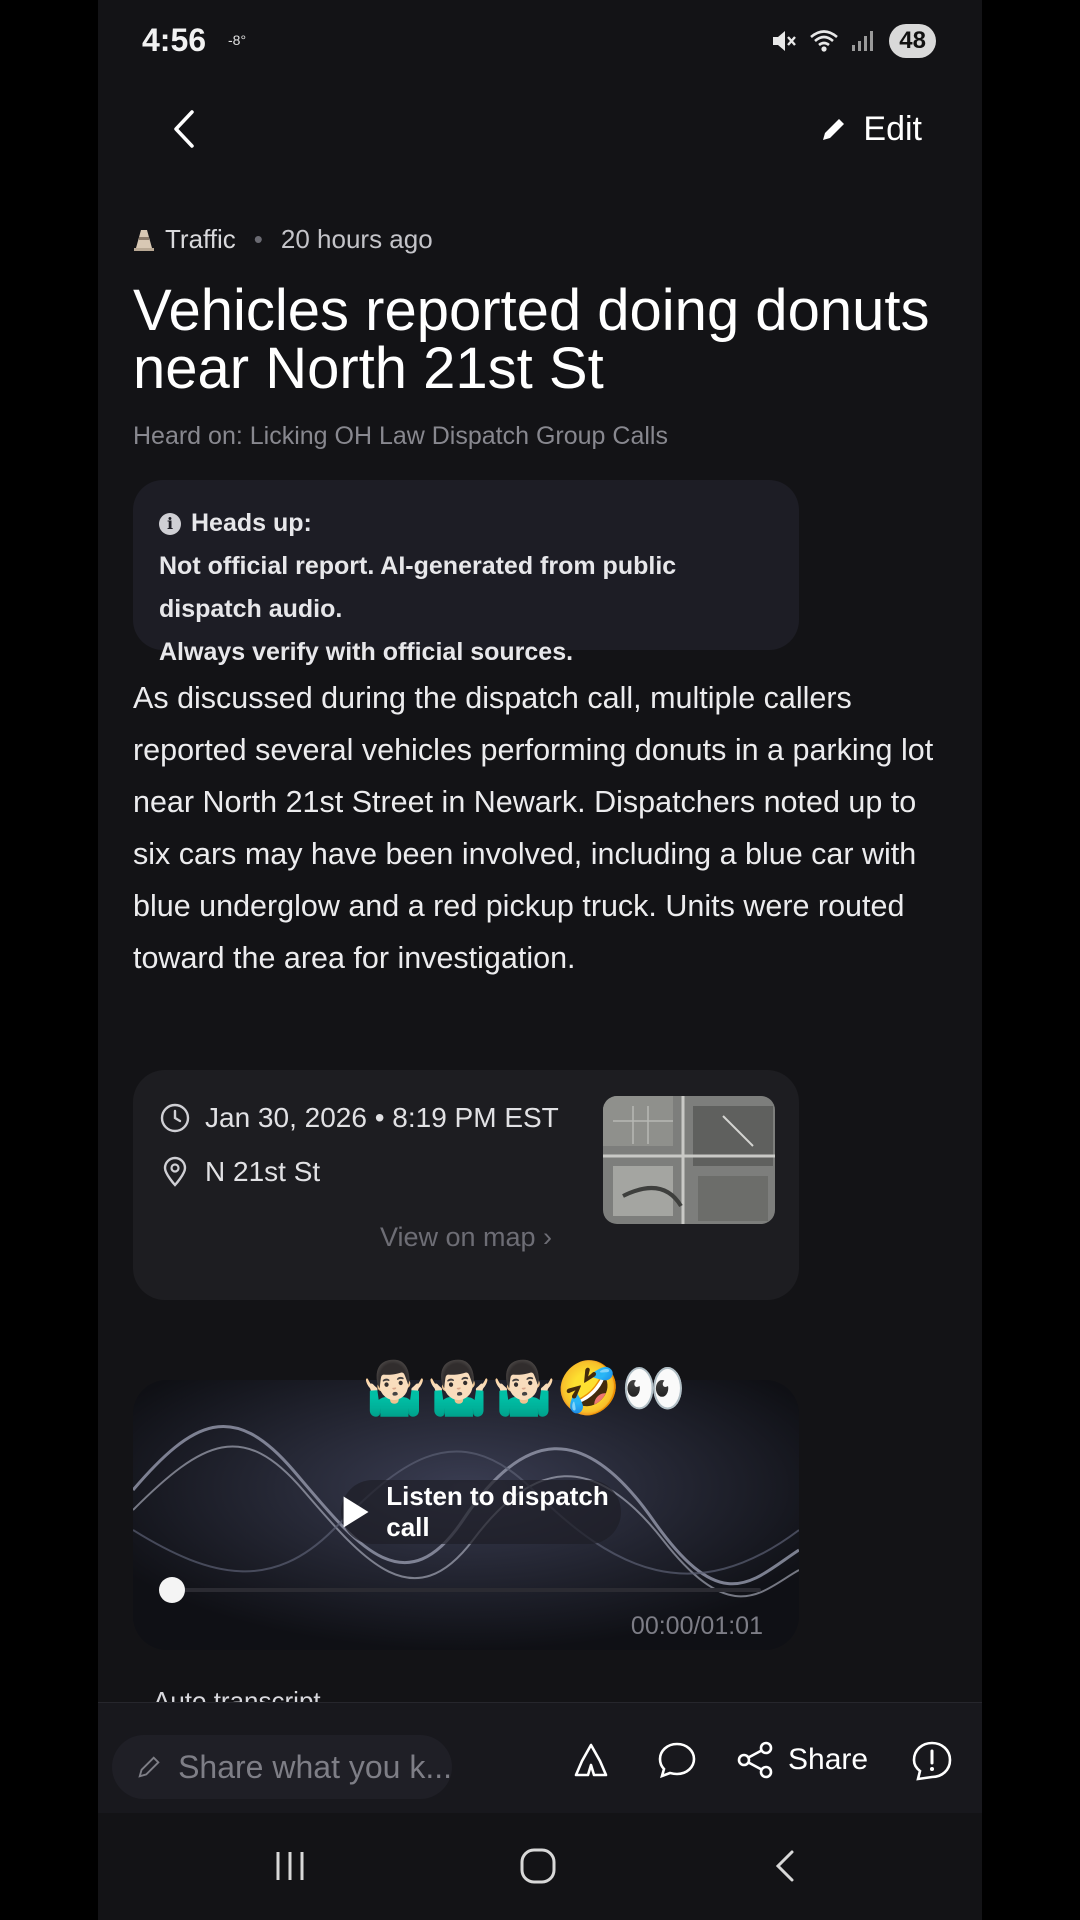 The height and width of the screenshot is (1920, 1080). I want to click on listen-label: Listen to dispatch call, so click(497, 1511).